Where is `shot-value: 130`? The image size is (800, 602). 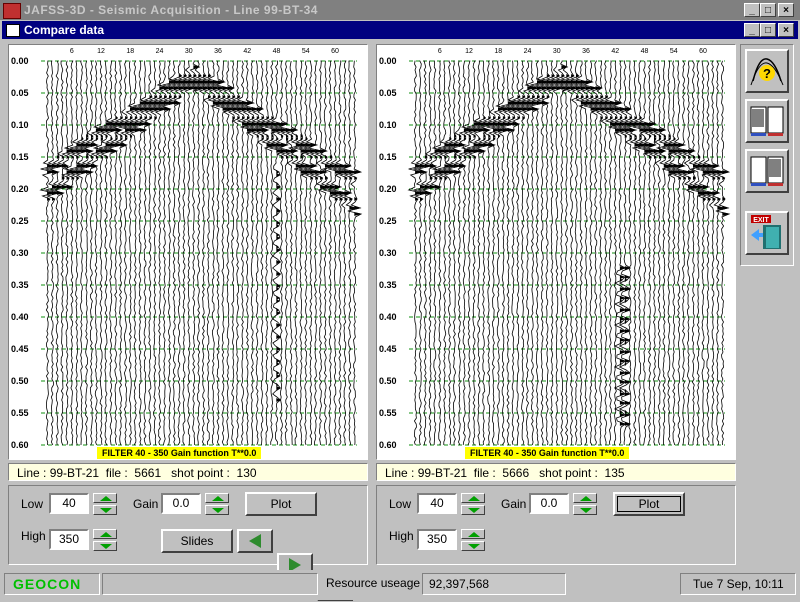 shot-value: 130 is located at coordinates (246, 473).